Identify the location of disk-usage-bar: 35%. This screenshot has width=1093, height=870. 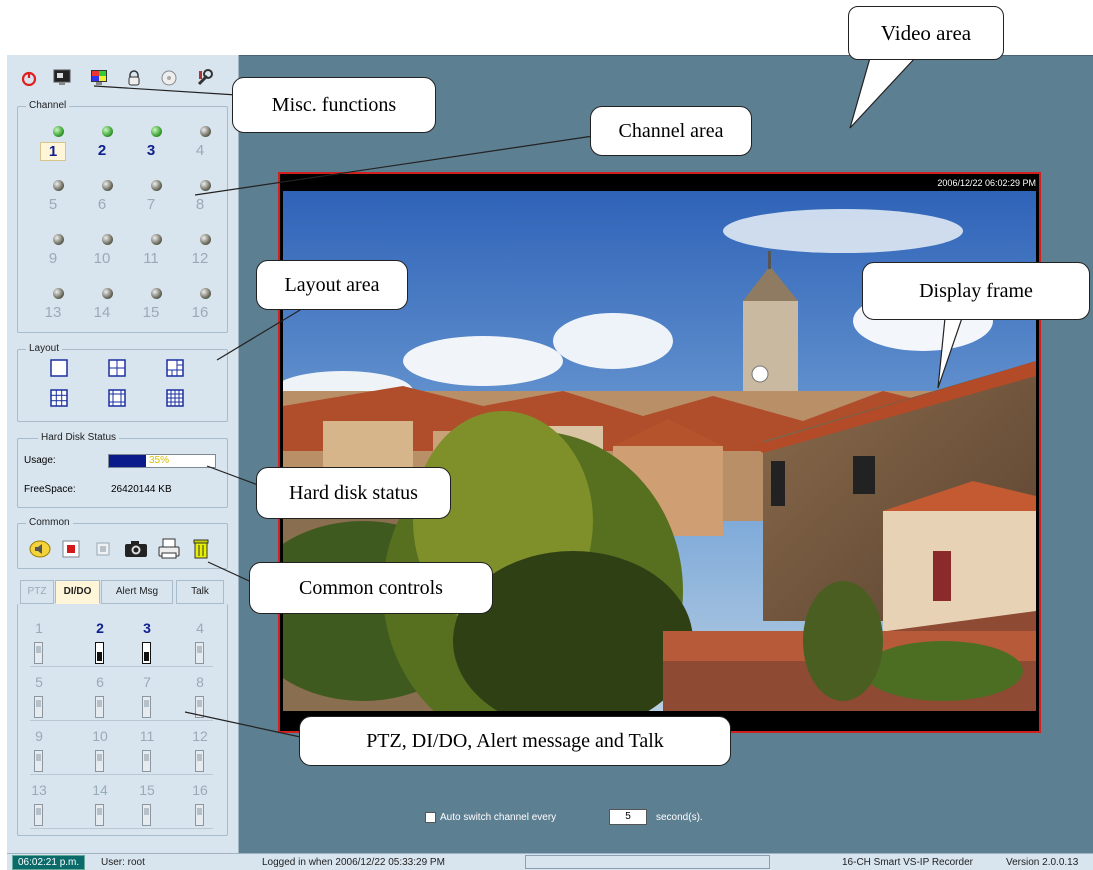
(162, 461).